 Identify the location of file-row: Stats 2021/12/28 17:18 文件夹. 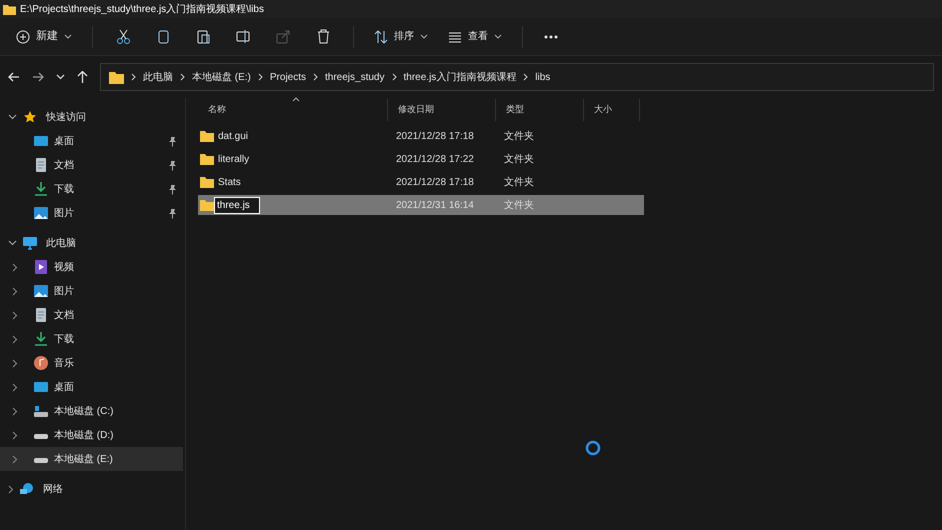
(421, 182).